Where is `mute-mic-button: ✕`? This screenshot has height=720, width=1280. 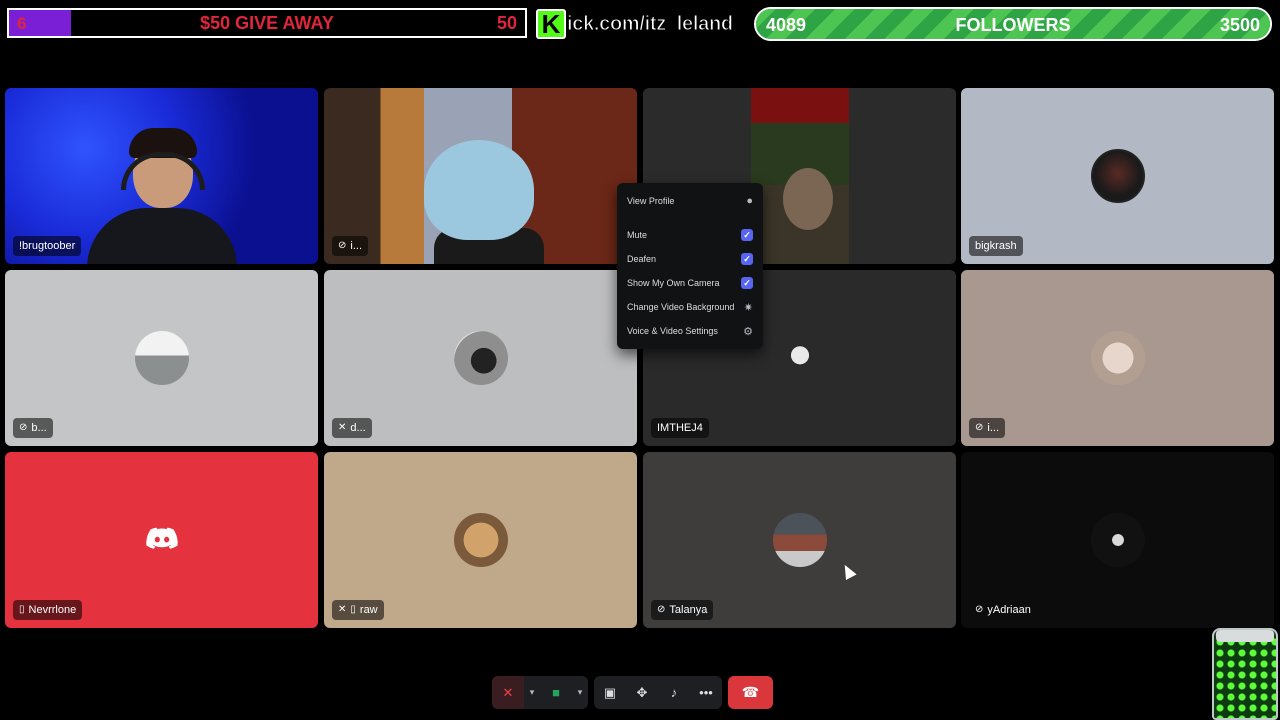
mute-mic-button: ✕ is located at coordinates (508, 692).